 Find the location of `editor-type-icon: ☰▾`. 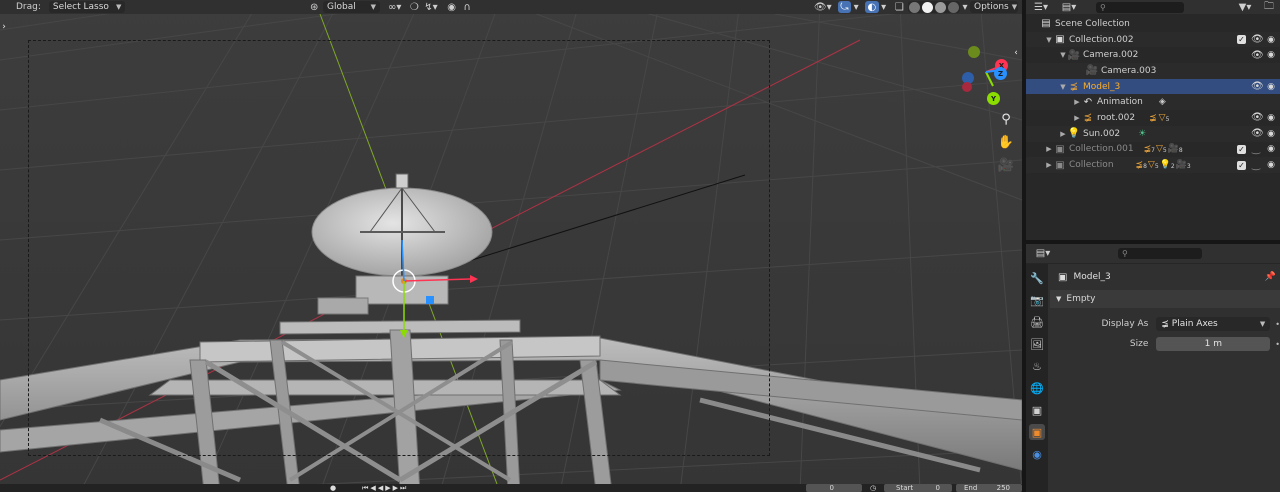

editor-type-icon: ☰▾ is located at coordinates (1041, 7).